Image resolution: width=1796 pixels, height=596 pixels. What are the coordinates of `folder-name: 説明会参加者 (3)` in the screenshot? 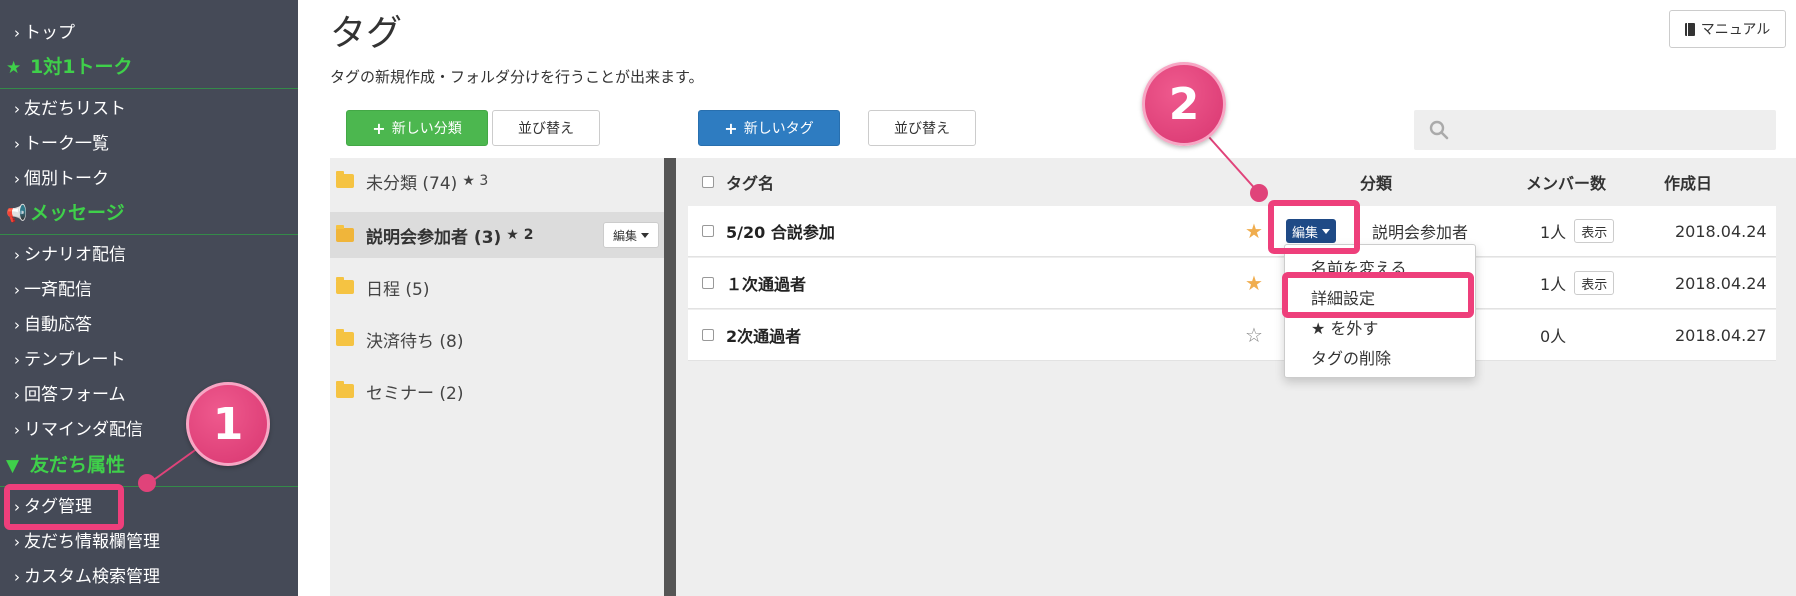 It's located at (434, 237).